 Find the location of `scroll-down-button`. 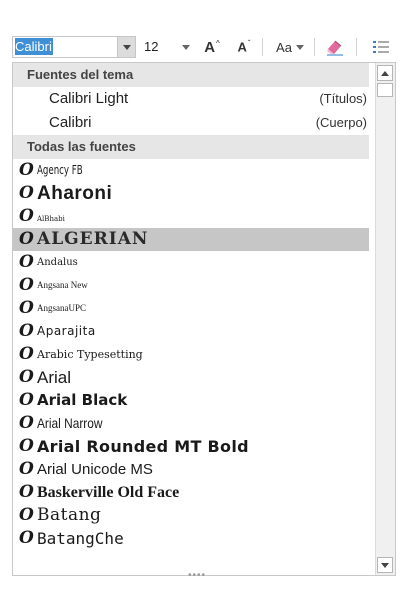

scroll-down-button is located at coordinates (385, 565).